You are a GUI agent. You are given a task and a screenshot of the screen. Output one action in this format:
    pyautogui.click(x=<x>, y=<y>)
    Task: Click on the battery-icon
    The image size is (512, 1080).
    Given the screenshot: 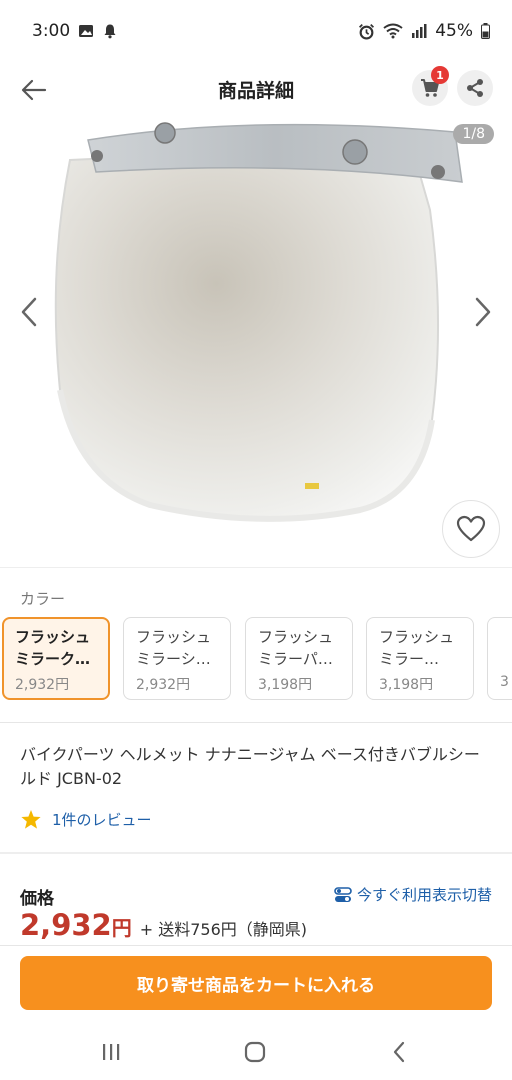 What is the action you would take?
    pyautogui.click(x=485, y=31)
    